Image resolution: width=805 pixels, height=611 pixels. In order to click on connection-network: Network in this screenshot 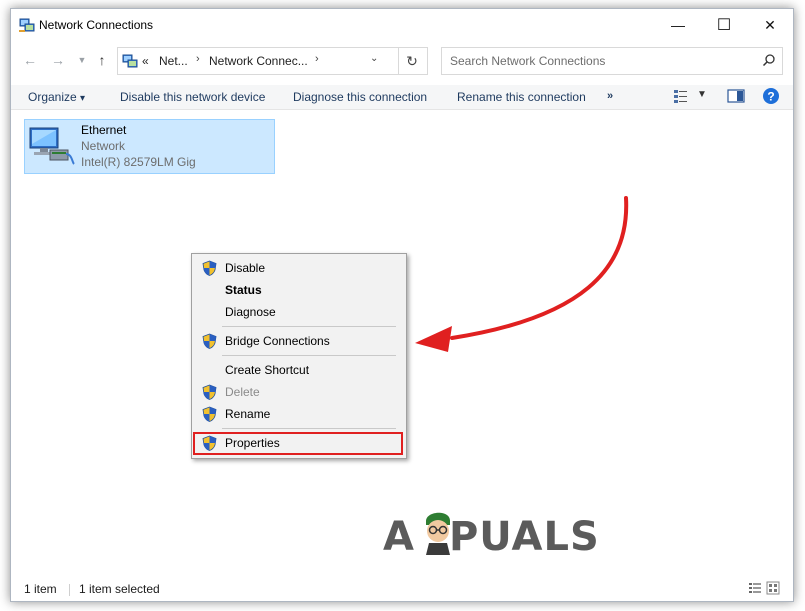, I will do `click(103, 146)`.